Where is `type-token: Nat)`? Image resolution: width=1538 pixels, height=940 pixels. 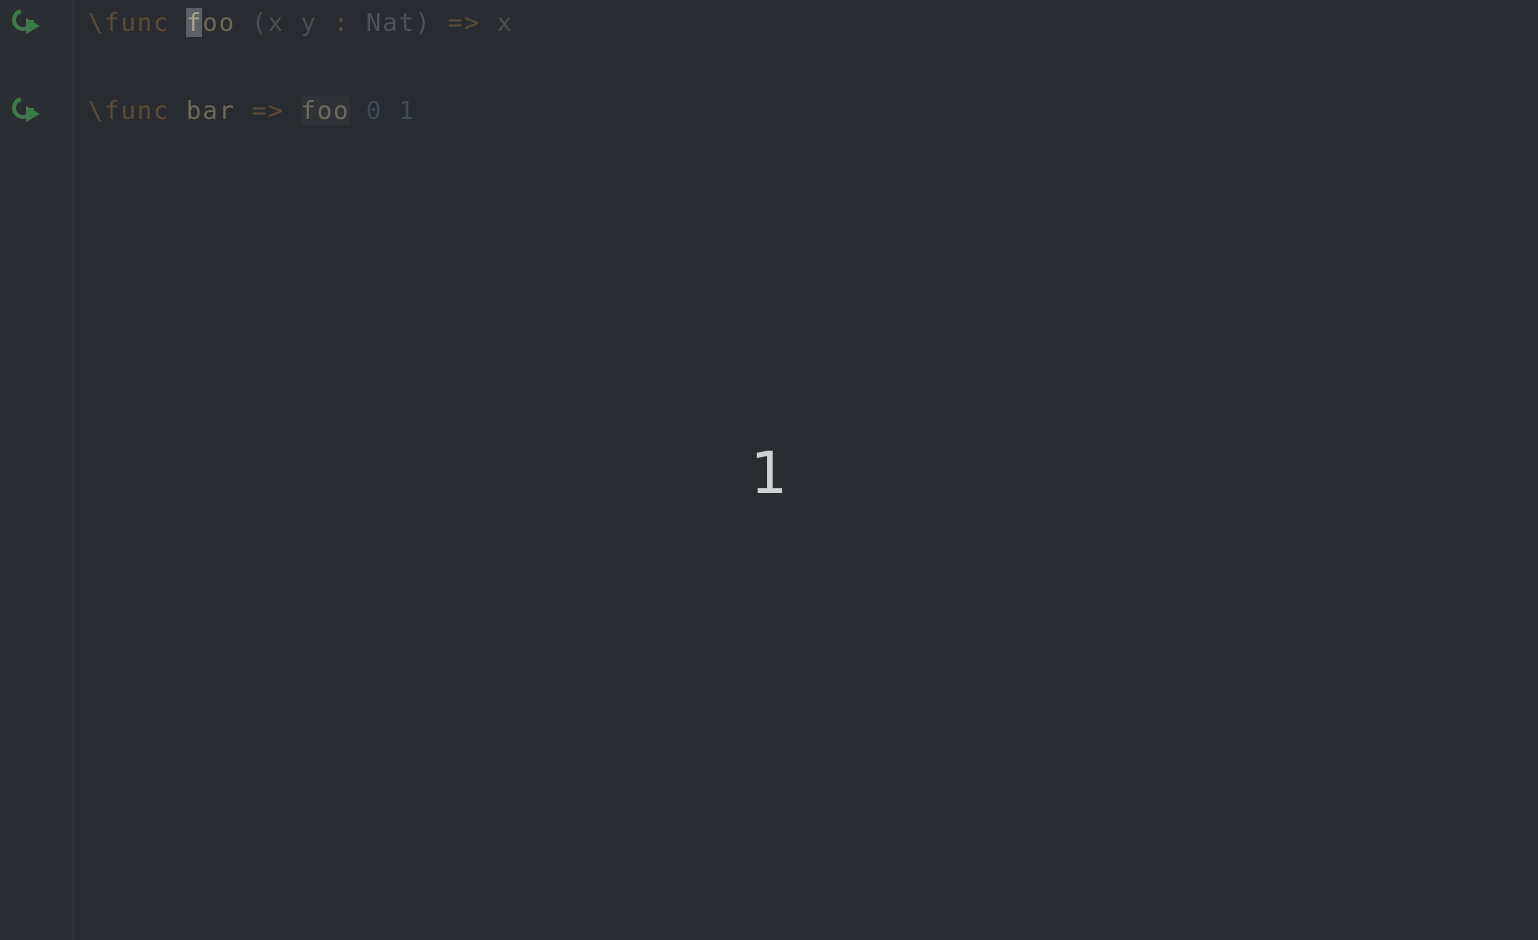 type-token: Nat) is located at coordinates (398, 22).